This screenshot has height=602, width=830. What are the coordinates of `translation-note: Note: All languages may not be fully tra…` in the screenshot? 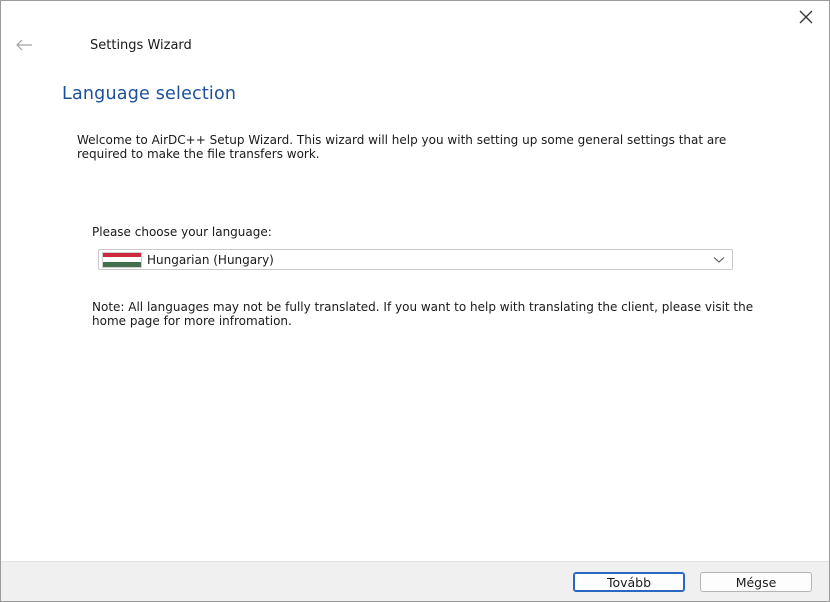 It's located at (423, 314).